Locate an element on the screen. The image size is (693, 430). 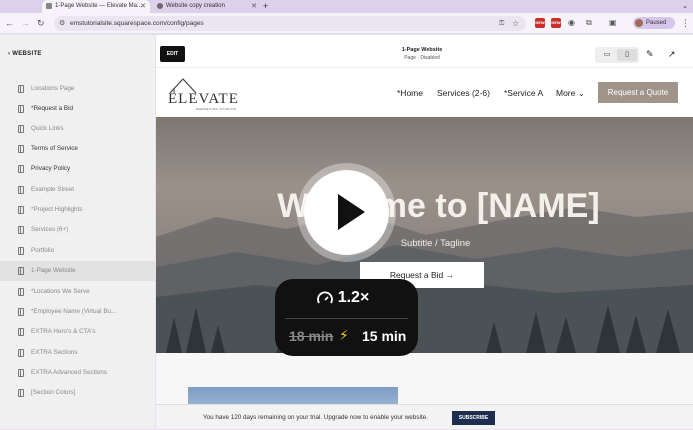
play-icon is located at coordinates (351, 212).